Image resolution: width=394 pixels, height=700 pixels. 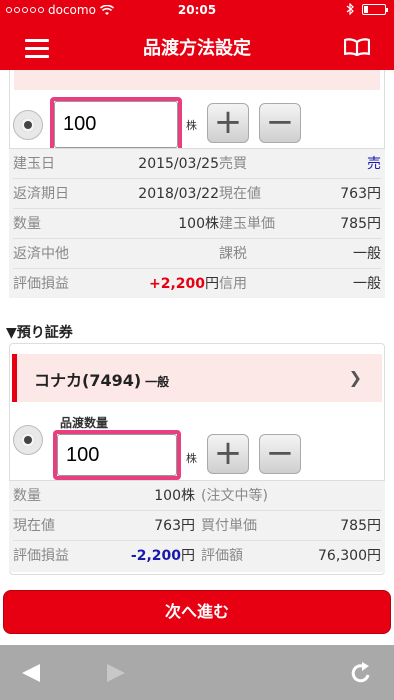 I want to click on detail-label: 建玉日, so click(x=34, y=164).